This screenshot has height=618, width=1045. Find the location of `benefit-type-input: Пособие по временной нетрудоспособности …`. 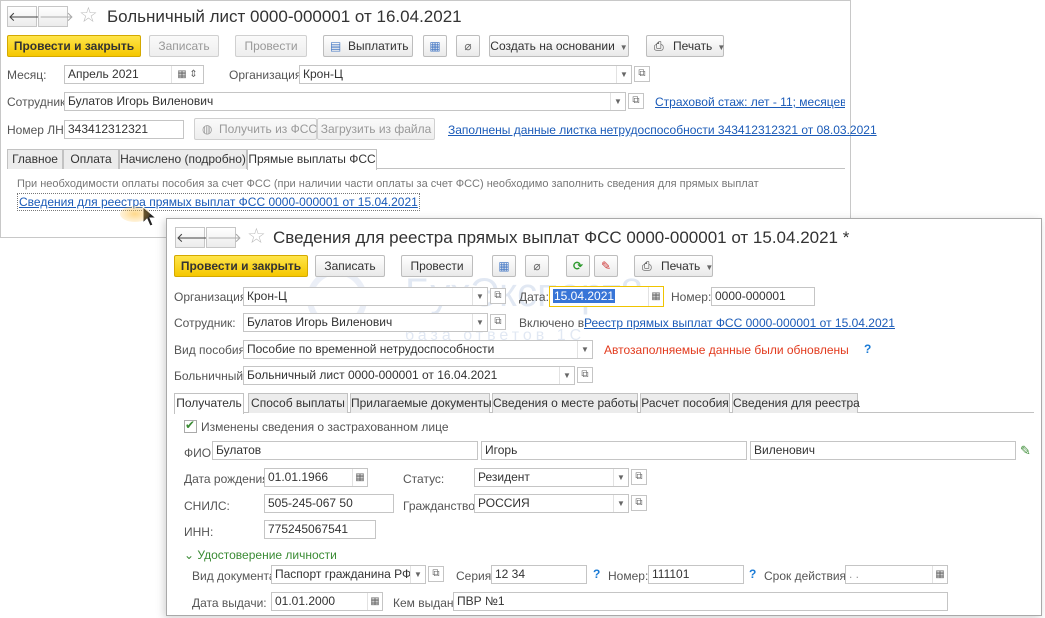

benefit-type-input: Пособие по временной нетрудоспособности … is located at coordinates (418, 349).